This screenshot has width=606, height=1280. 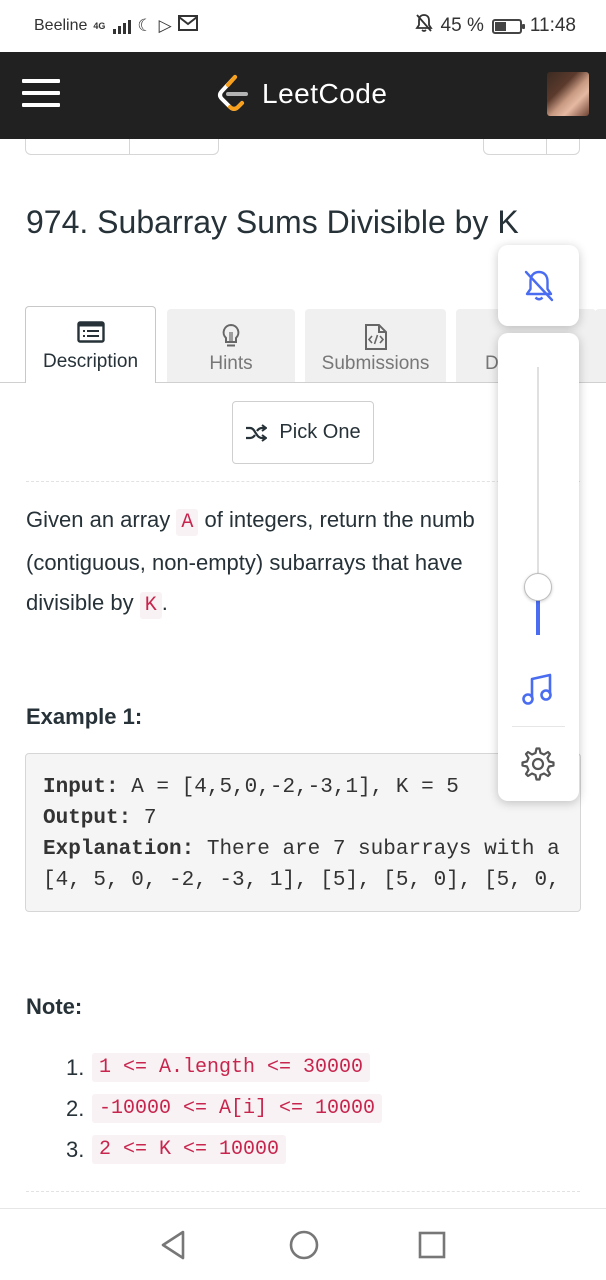 I want to click on gear-icon, so click(x=538, y=766).